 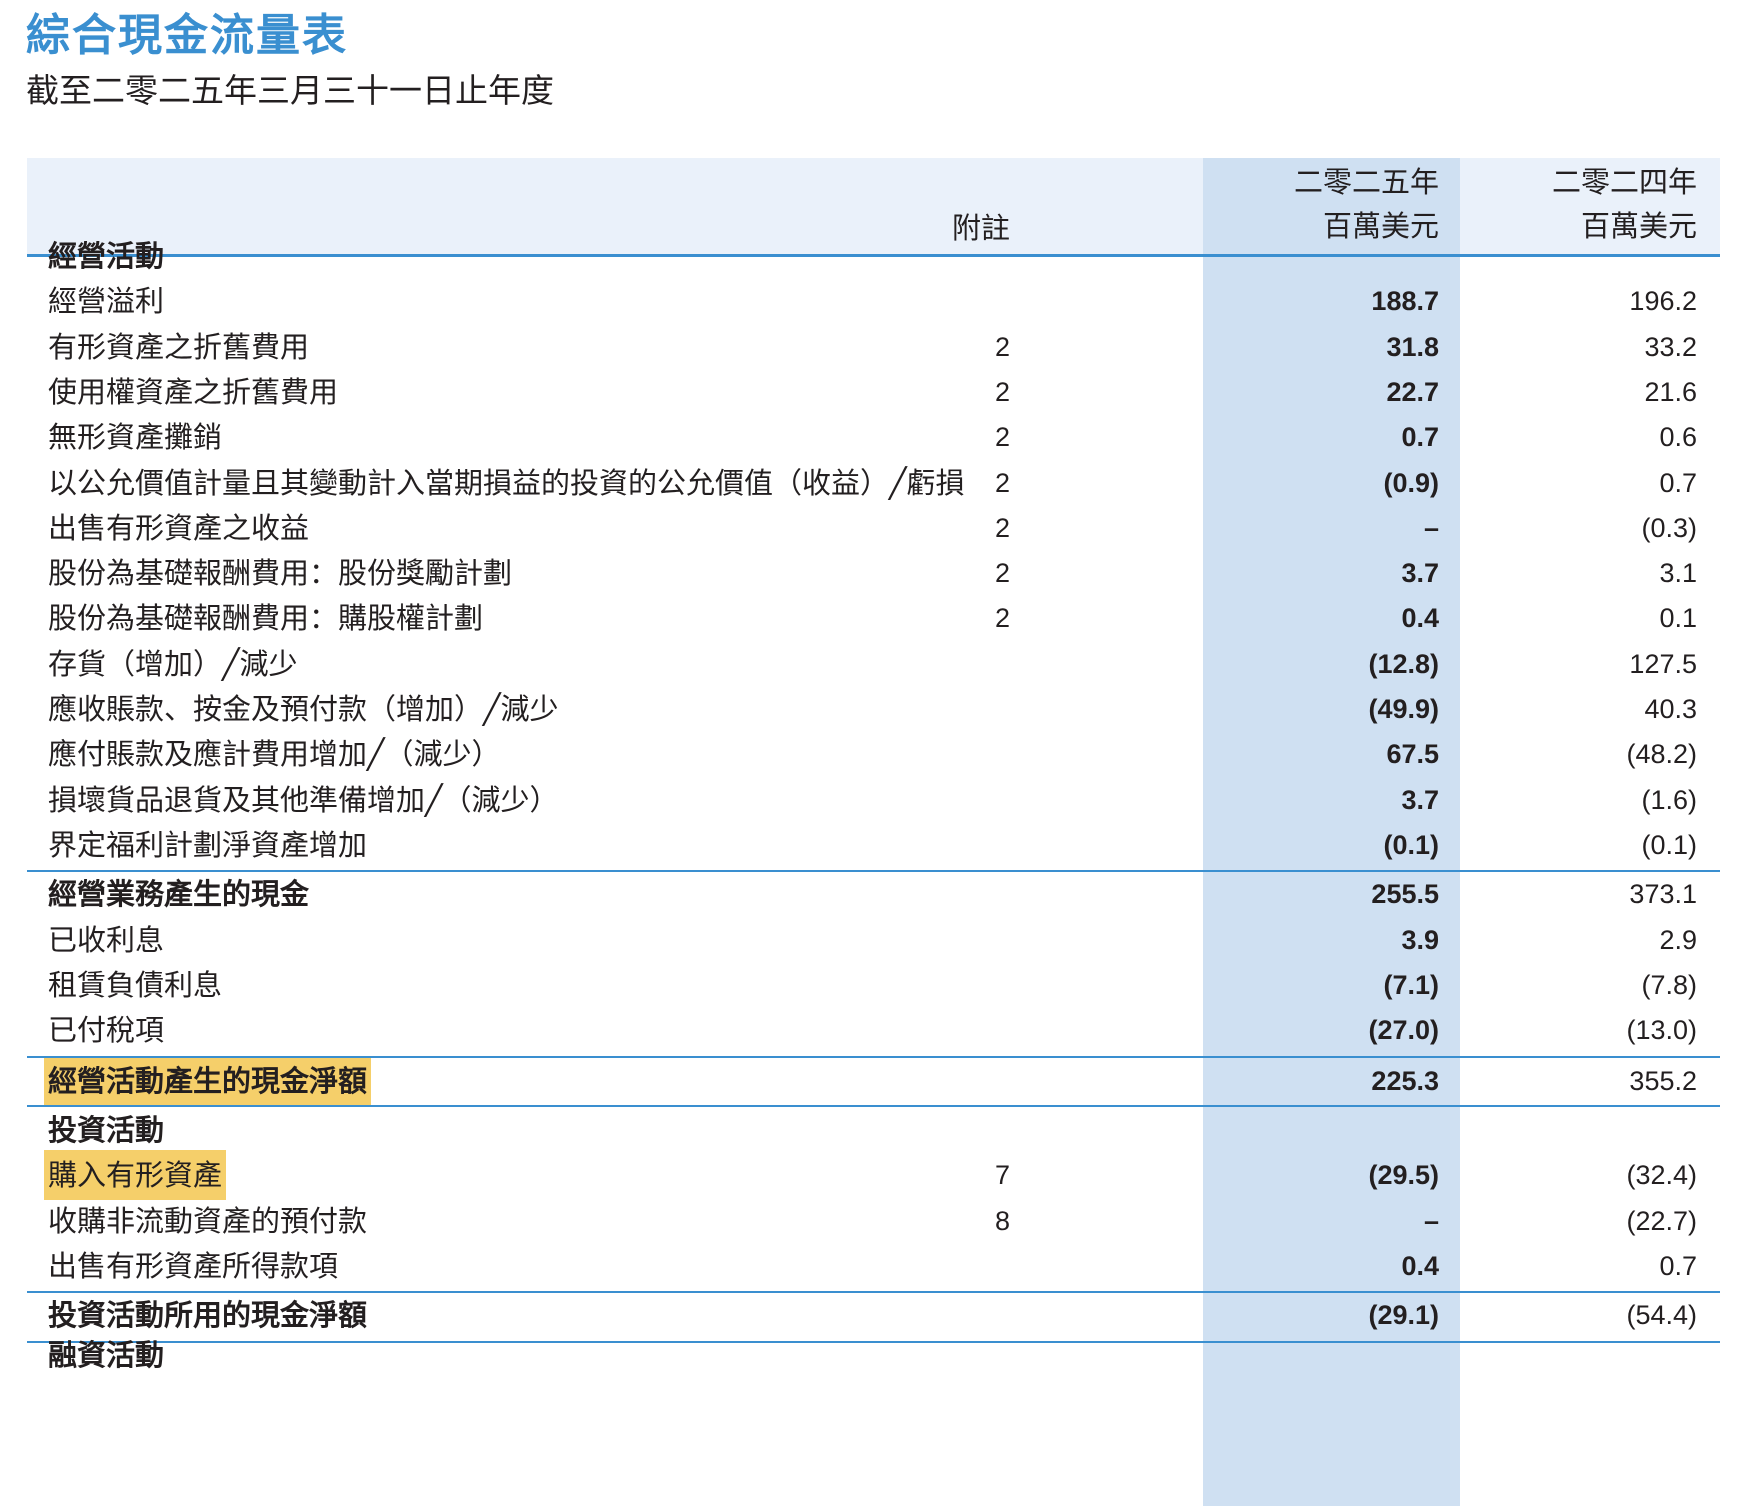 What do you see at coordinates (290, 90) in the screenshot?
I see `page-subtitle: 截至二零二五年三月三十一日止年度` at bounding box center [290, 90].